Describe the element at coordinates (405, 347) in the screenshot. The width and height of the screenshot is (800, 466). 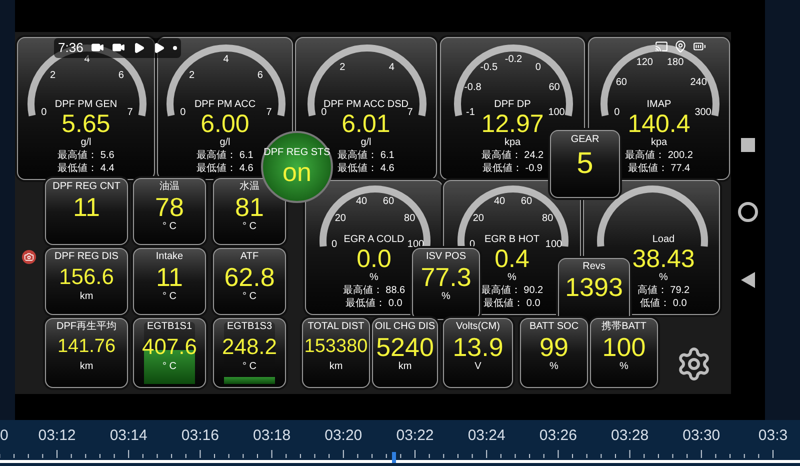
I see `tile-value: 5240` at that location.